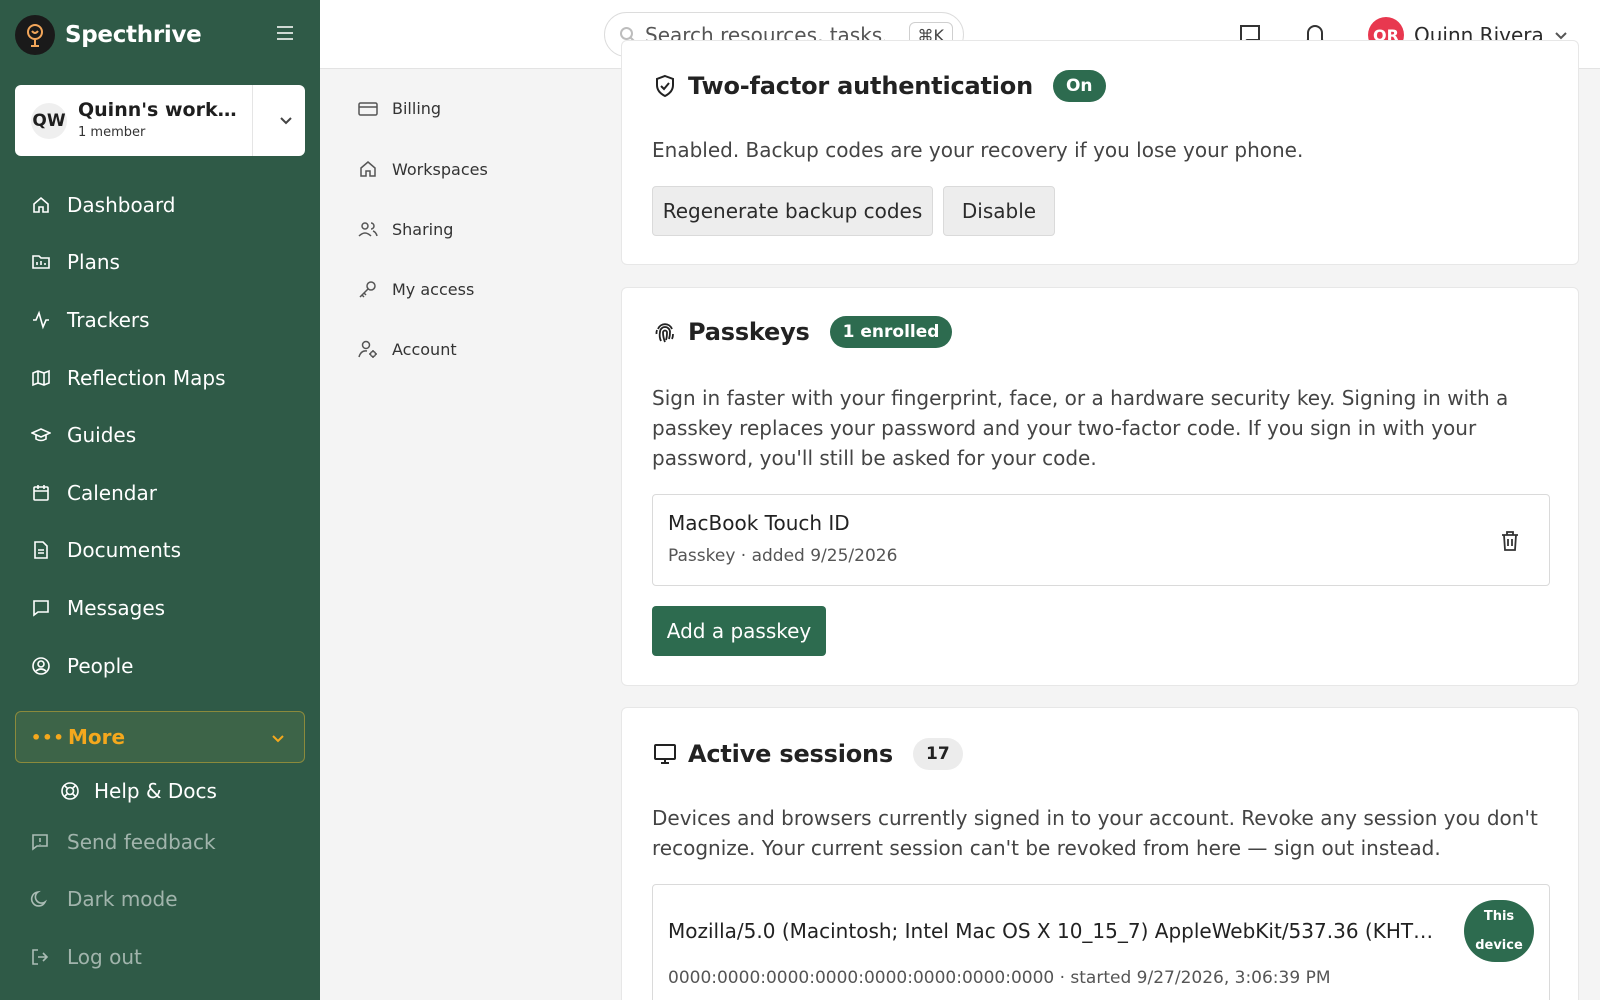 This screenshot has width=1600, height=1000. I want to click on enrolled-count-badge: 1 enrolled, so click(891, 332).